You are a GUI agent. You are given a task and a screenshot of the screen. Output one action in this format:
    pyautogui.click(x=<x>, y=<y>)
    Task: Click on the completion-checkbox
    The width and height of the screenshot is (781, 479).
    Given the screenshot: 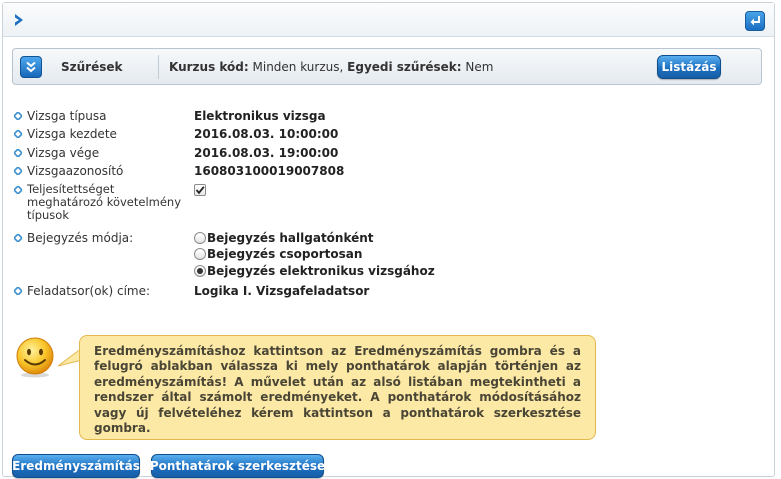 What is the action you would take?
    pyautogui.click(x=200, y=190)
    